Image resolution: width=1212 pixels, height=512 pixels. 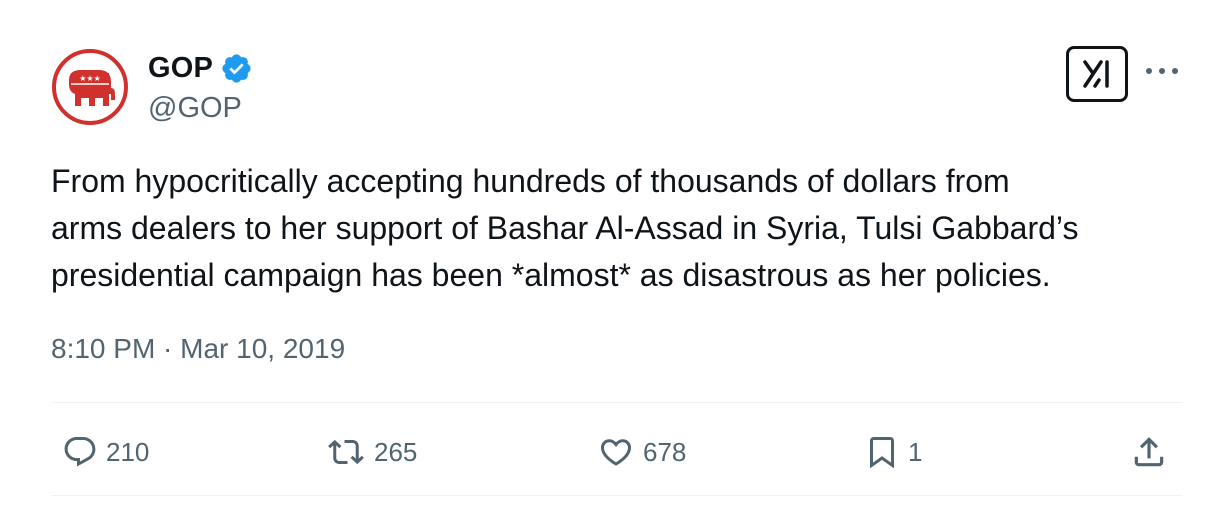 What do you see at coordinates (396, 451) in the screenshot?
I see `repost-count: 265` at bounding box center [396, 451].